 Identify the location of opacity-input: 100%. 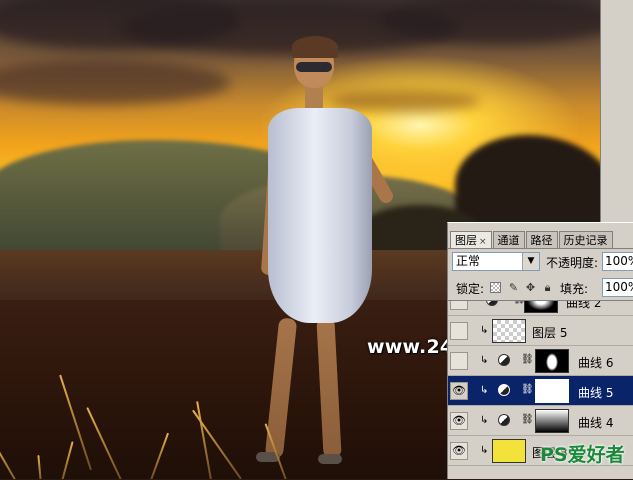
(617, 261).